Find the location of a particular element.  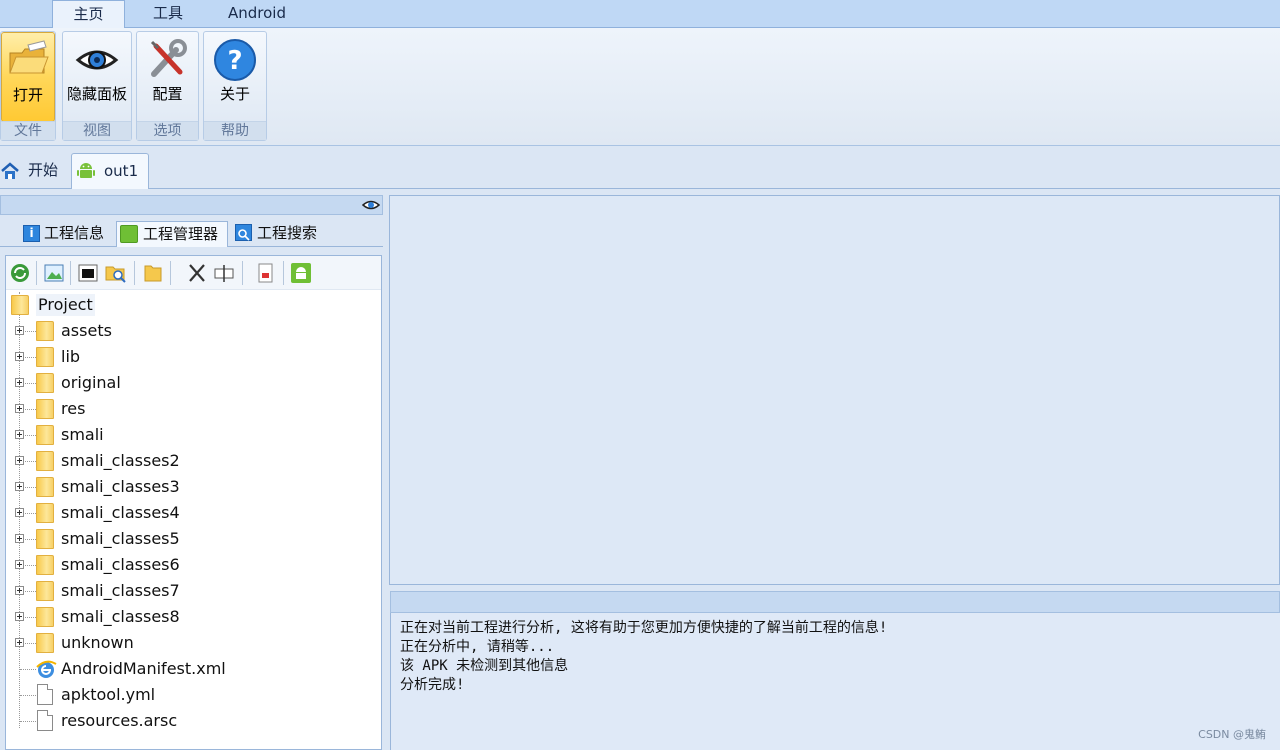

terminal-icon is located at coordinates (88, 273).